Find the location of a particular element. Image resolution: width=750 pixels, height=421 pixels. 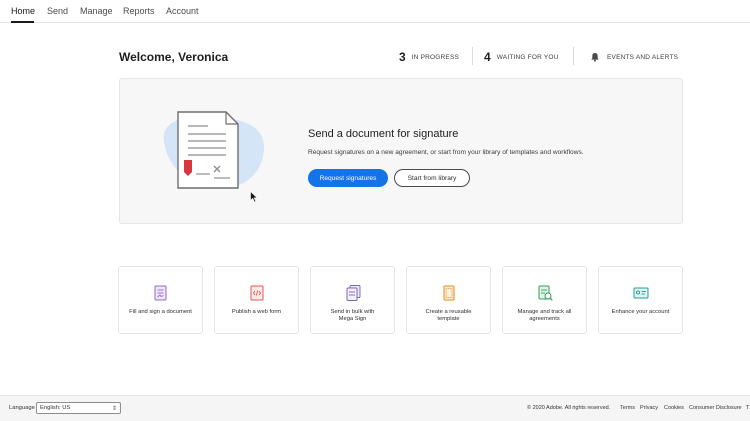

events-alerts: EVENTS AND ALERTS is located at coordinates (634, 57).